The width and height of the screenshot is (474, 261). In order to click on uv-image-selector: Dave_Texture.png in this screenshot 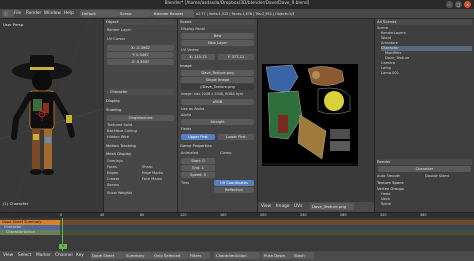, I will do `click(332, 206)`.